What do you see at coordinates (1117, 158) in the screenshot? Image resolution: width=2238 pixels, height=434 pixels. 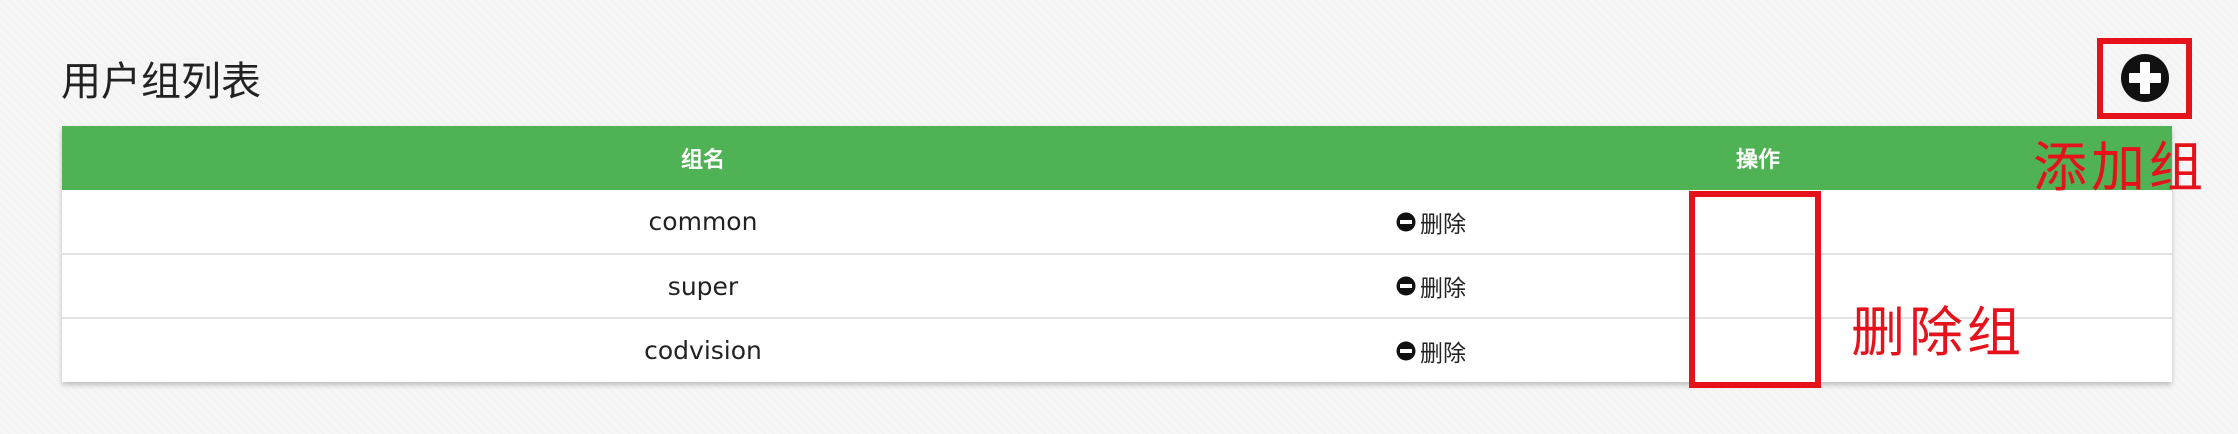 I see `table-header-row: 组名 操作` at bounding box center [1117, 158].